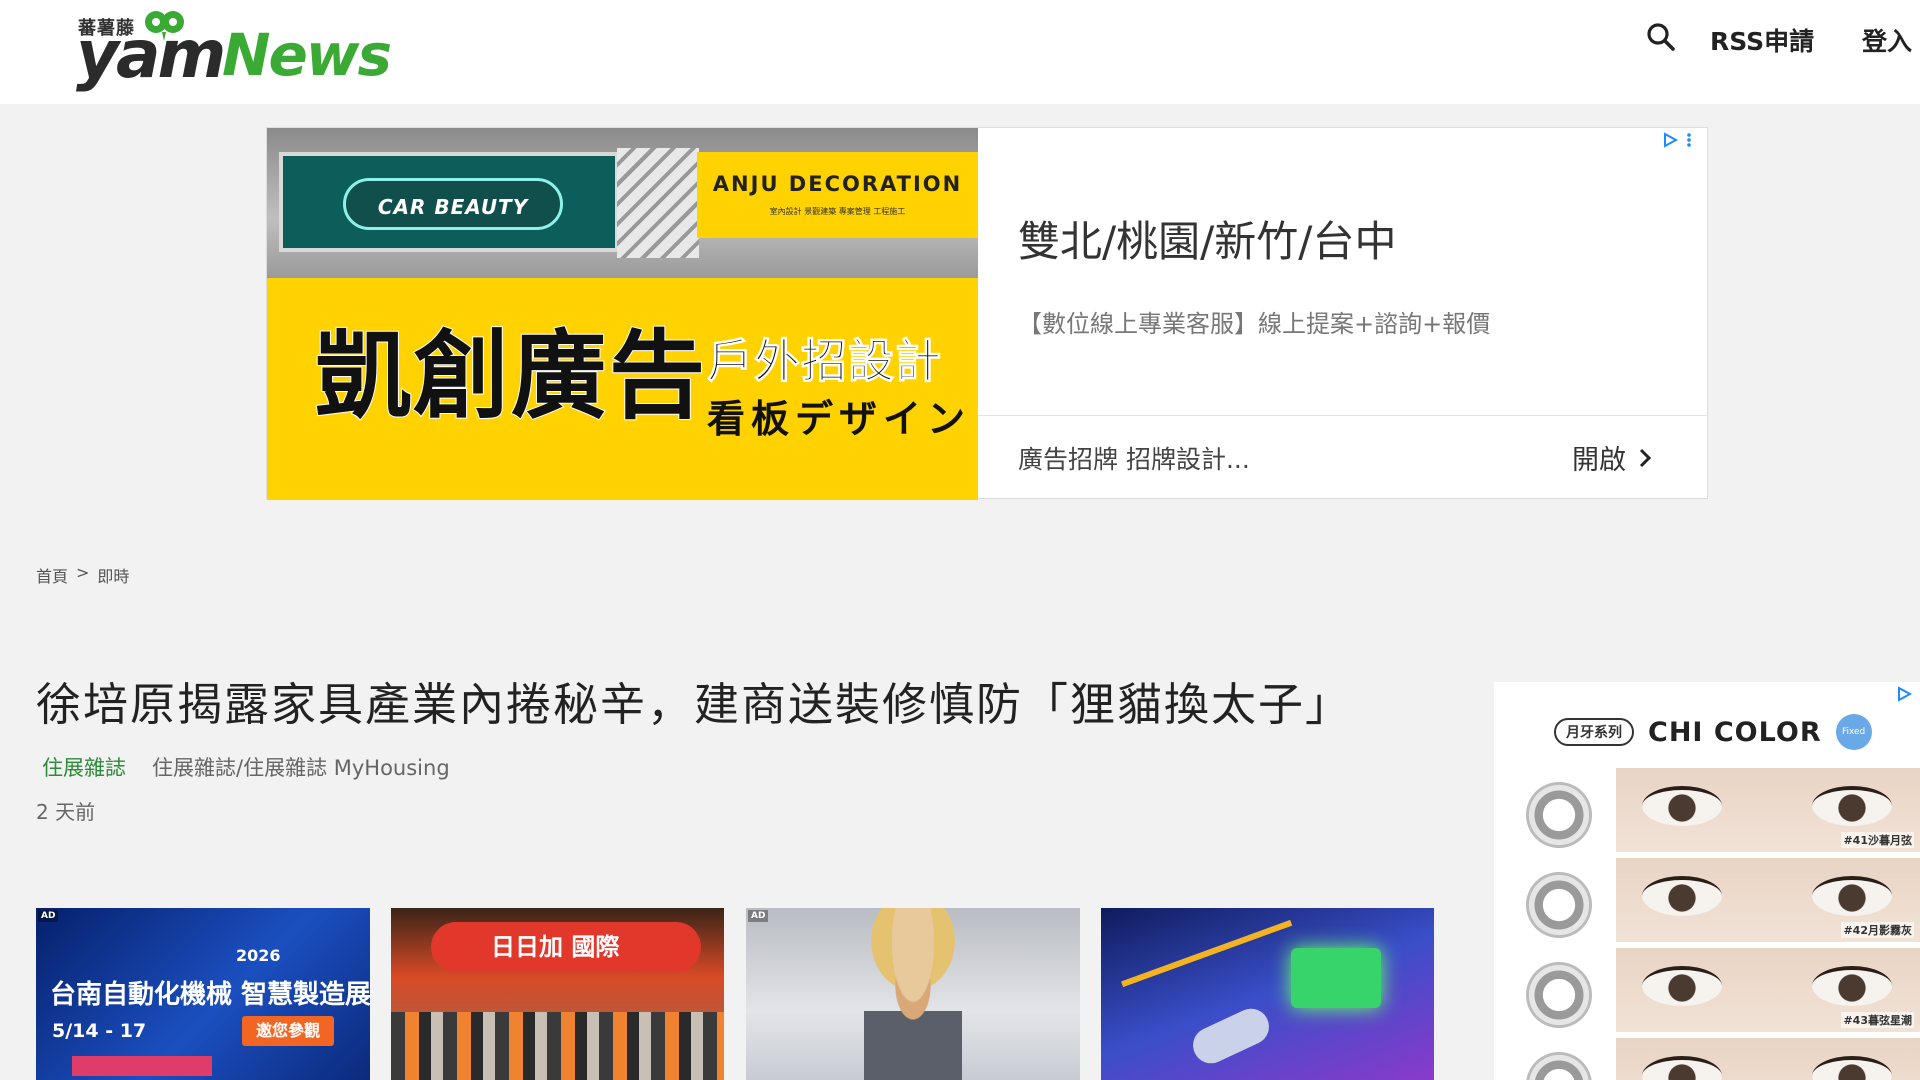  Describe the element at coordinates (557, 1046) in the screenshot. I see `booth-crowd` at that location.